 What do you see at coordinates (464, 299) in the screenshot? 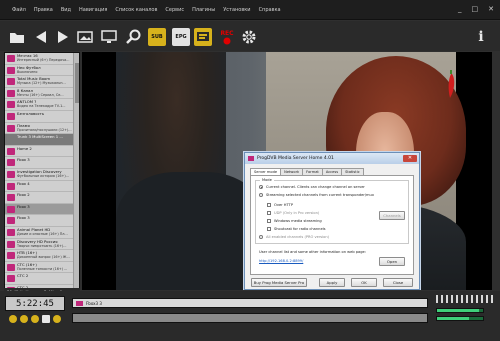
I see `equalizer-icon` at bounding box center [464, 299].